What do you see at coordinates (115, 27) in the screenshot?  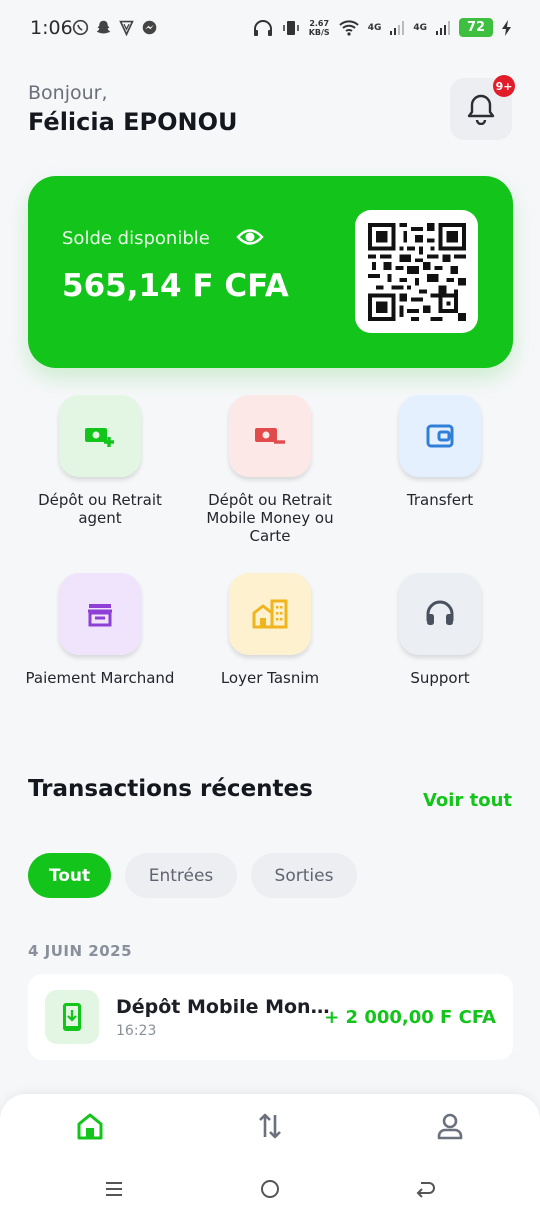 I see `notification-icons` at bounding box center [115, 27].